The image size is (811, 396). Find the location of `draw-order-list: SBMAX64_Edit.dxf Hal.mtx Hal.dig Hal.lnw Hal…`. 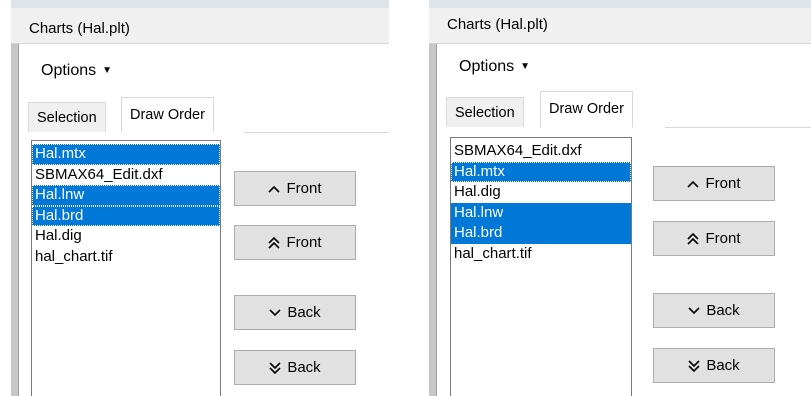

draw-order-list: SBMAX64_Edit.dxf Hal.mtx Hal.dig Hal.lnw Hal… is located at coordinates (541, 266).